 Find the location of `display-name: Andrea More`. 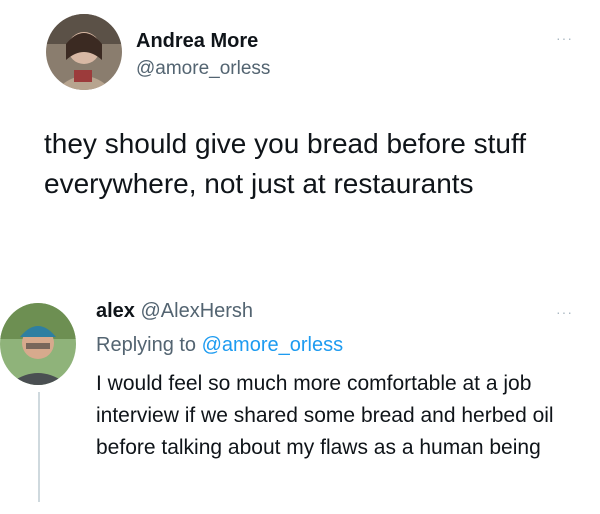

display-name: Andrea More is located at coordinates (197, 41).